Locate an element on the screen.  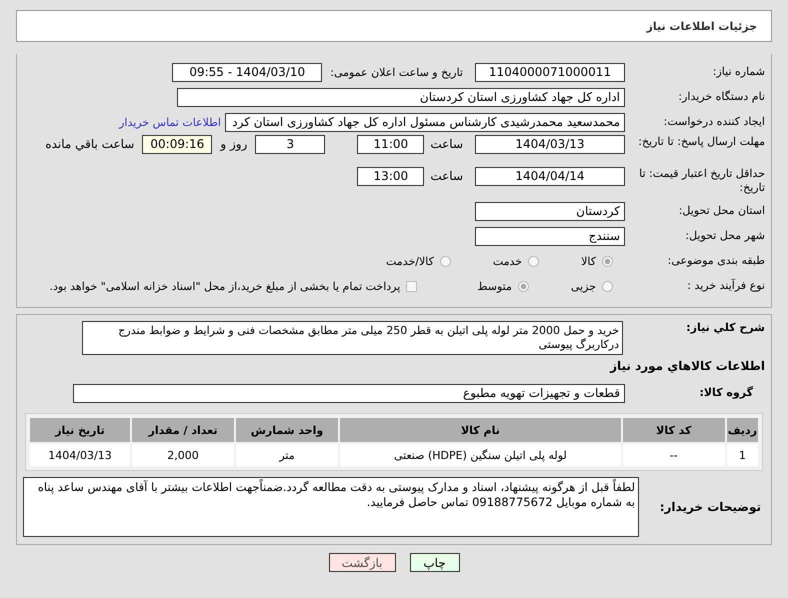
creator-field: محمدسعید محمدرشیدی کارشناس مسئول اداره کل جهاد کشاورزی استان کرد is located at coordinates (425, 122).